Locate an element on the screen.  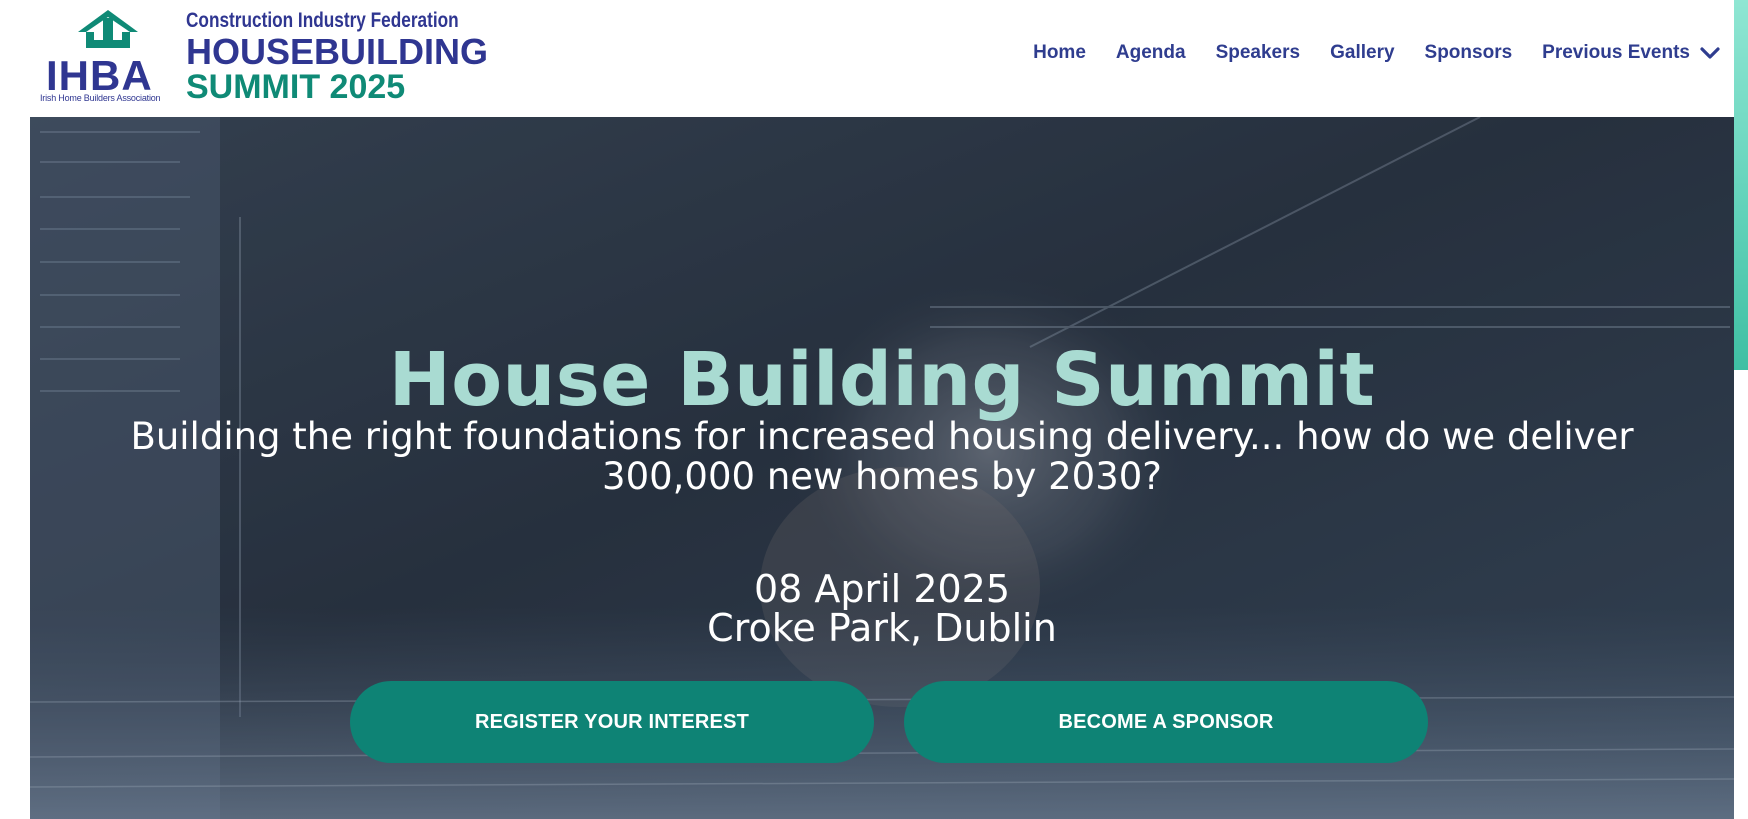
nav-sponsors: Sponsors is located at coordinates (1469, 53).